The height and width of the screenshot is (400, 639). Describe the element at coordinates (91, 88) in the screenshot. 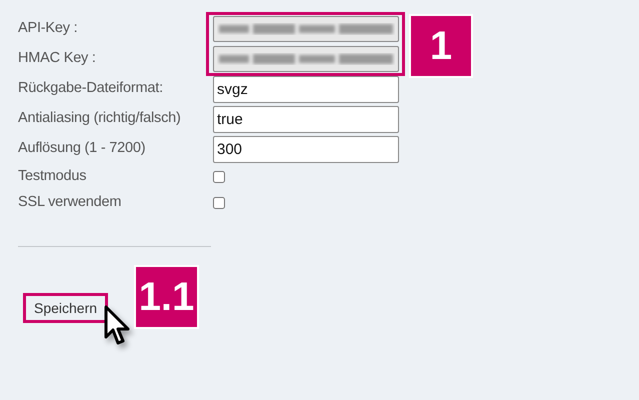

I see `field-label: Rückgabe-Dateiformat:` at that location.